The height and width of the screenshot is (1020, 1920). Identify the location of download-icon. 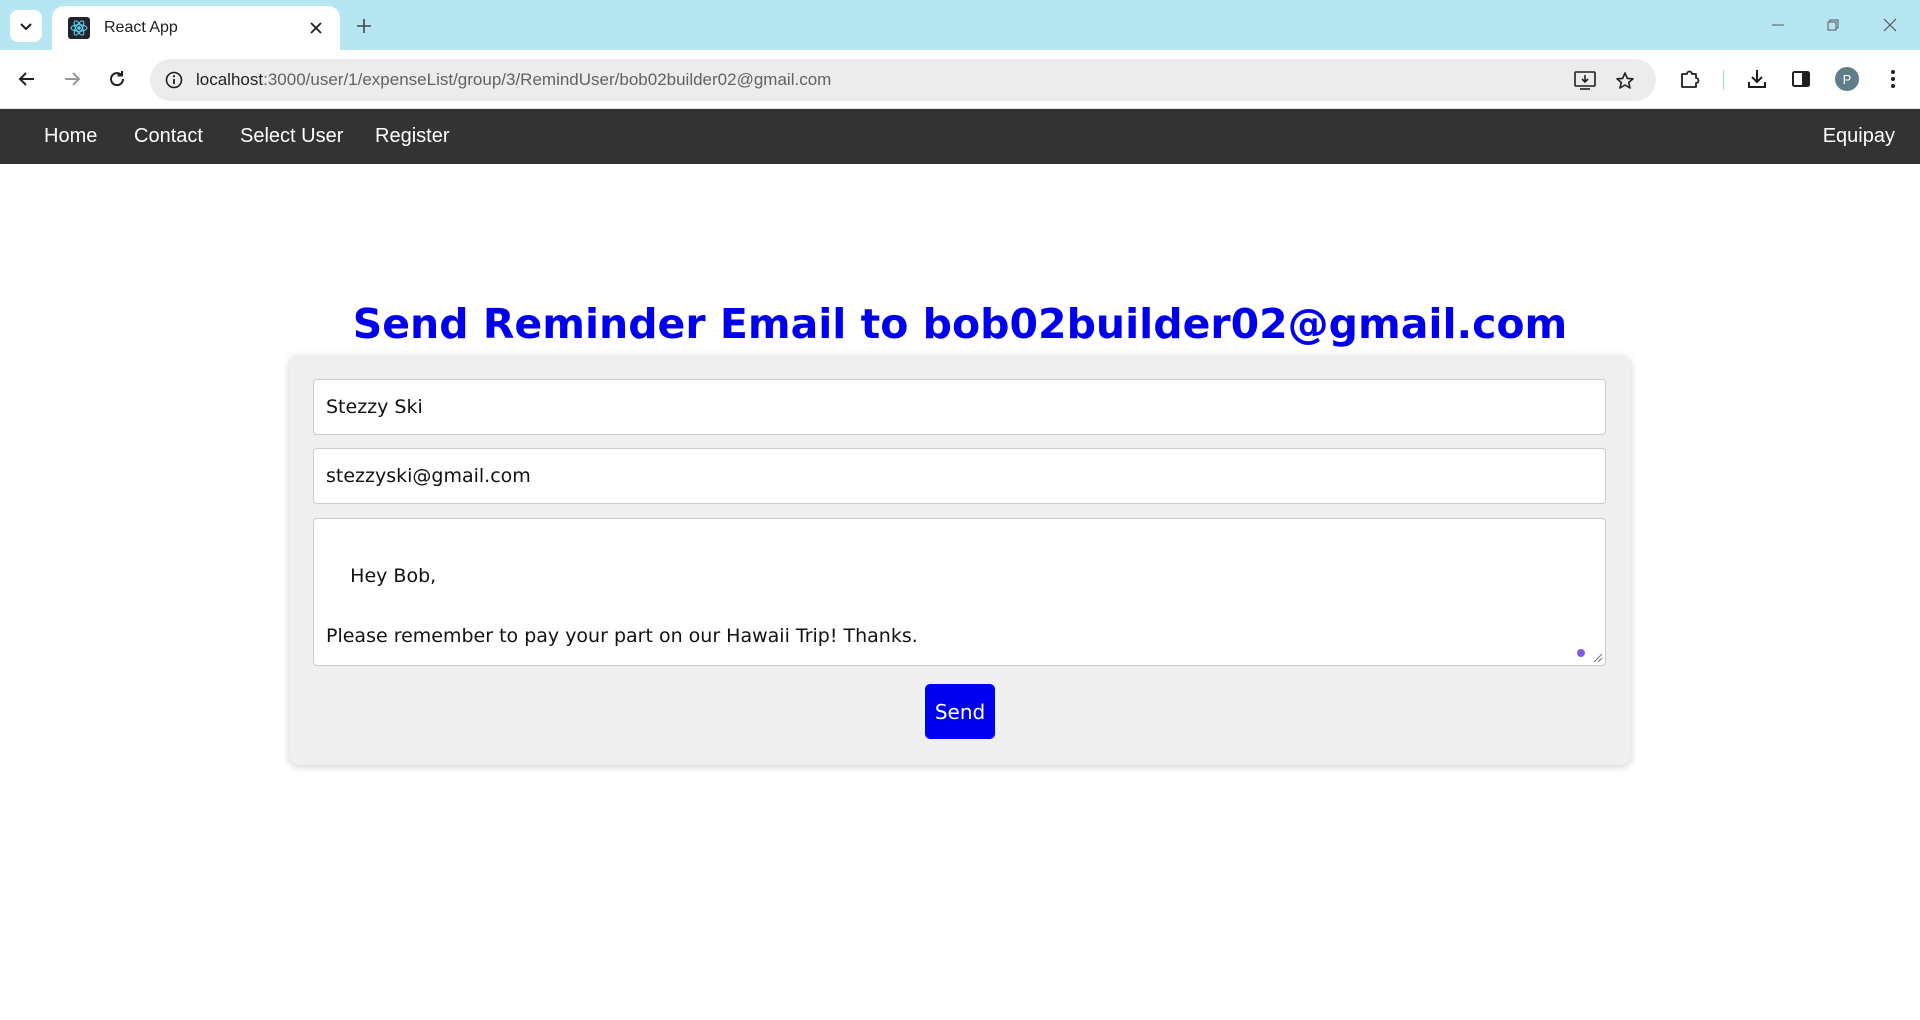
(1757, 79).